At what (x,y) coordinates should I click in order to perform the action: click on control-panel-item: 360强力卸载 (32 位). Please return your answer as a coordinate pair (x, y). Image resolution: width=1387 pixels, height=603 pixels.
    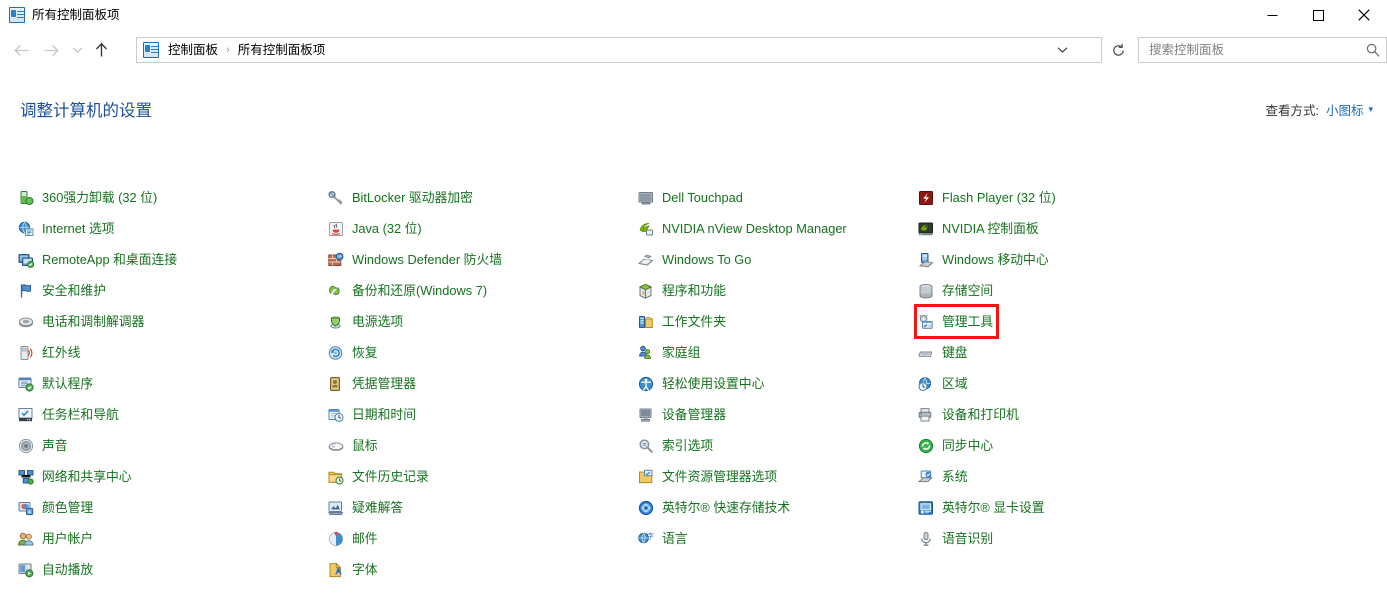
    Looking at the image, I should click on (88, 197).